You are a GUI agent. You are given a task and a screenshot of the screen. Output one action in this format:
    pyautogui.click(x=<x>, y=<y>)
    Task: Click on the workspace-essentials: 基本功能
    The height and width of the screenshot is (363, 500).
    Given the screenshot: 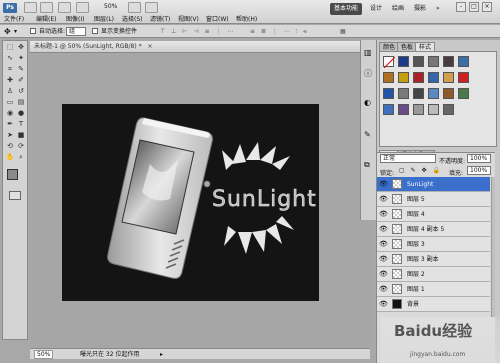 What is the action you would take?
    pyautogui.click(x=346, y=9)
    